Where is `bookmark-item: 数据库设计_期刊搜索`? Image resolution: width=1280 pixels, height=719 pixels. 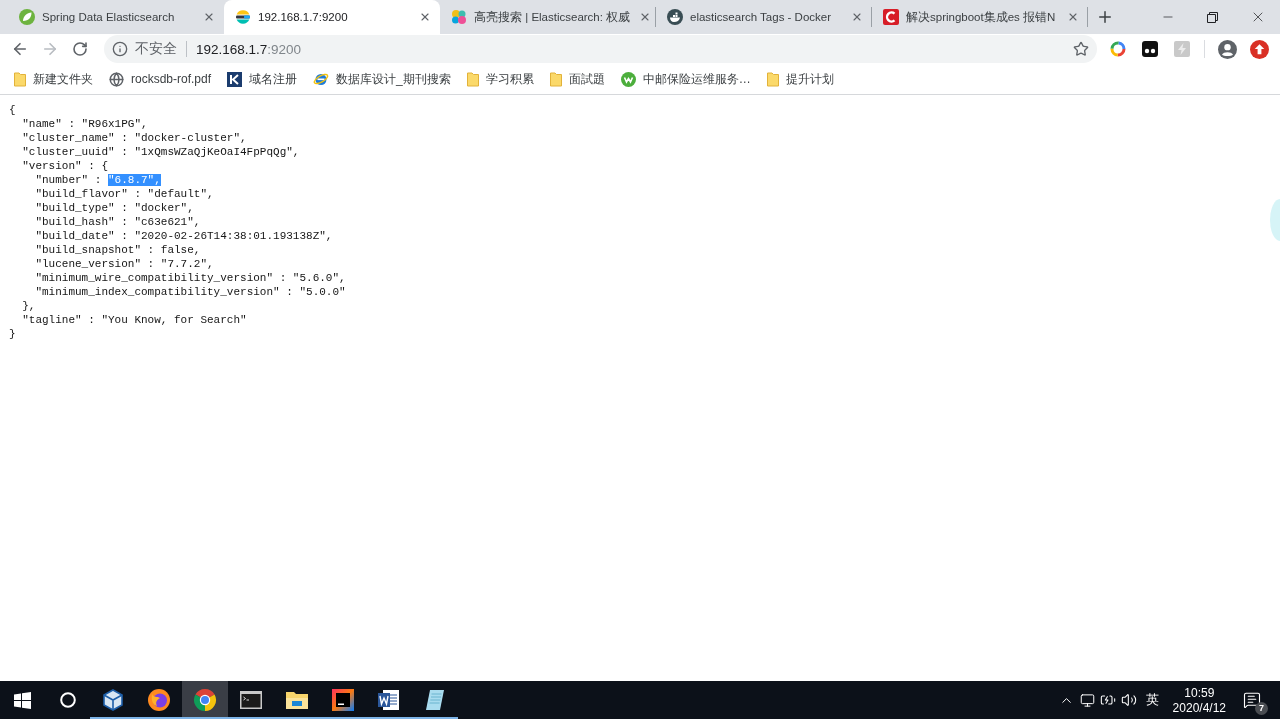 bookmark-item: 数据库设计_期刊搜索 is located at coordinates (382, 79).